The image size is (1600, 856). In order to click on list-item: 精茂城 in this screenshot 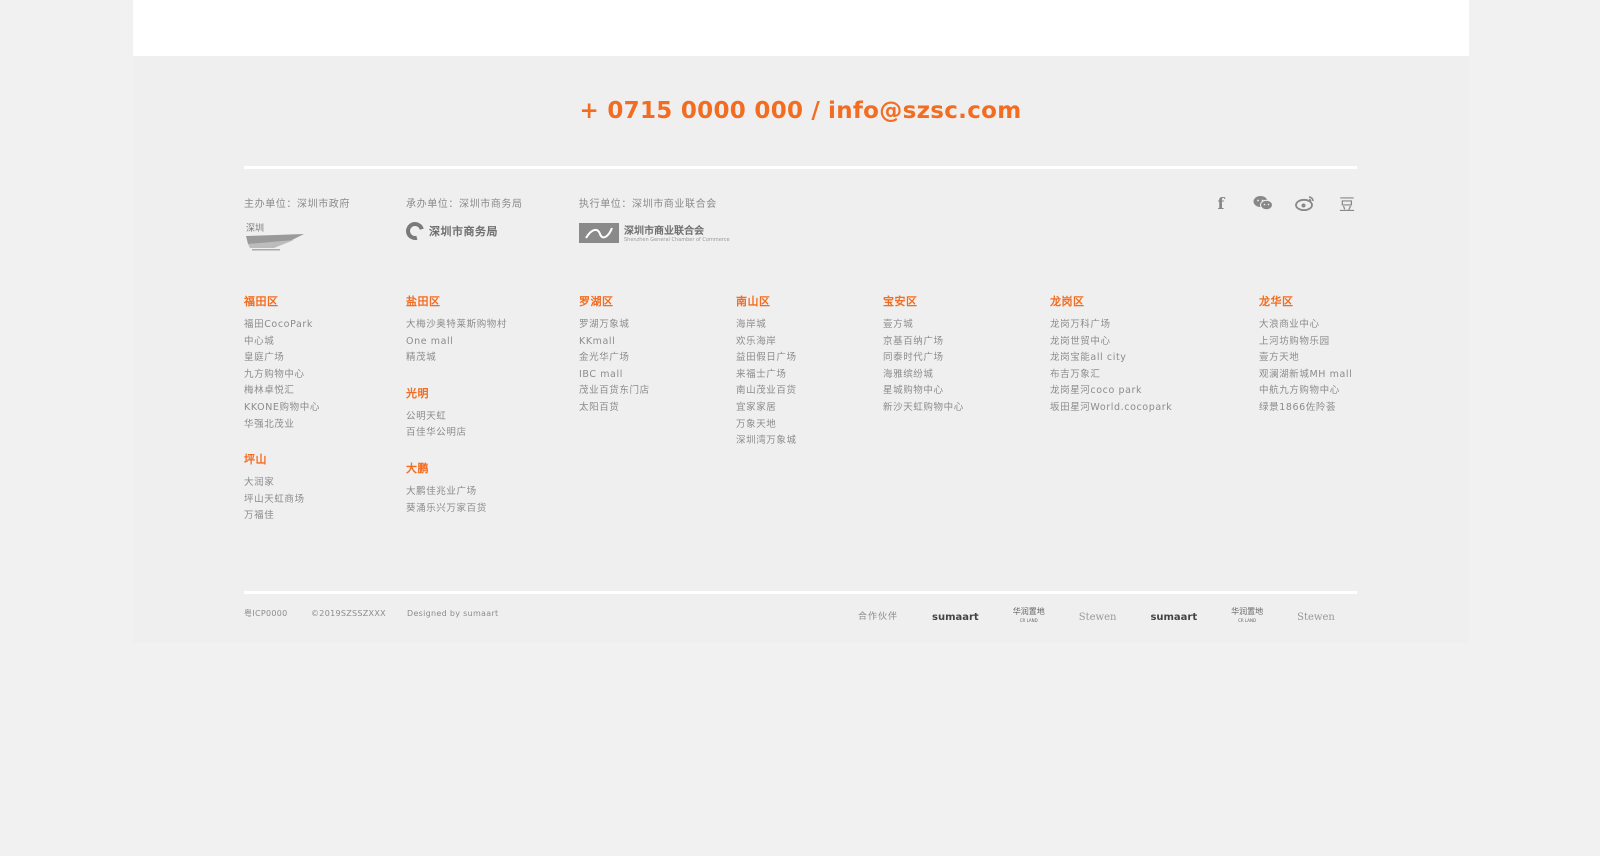, I will do `click(456, 358)`.